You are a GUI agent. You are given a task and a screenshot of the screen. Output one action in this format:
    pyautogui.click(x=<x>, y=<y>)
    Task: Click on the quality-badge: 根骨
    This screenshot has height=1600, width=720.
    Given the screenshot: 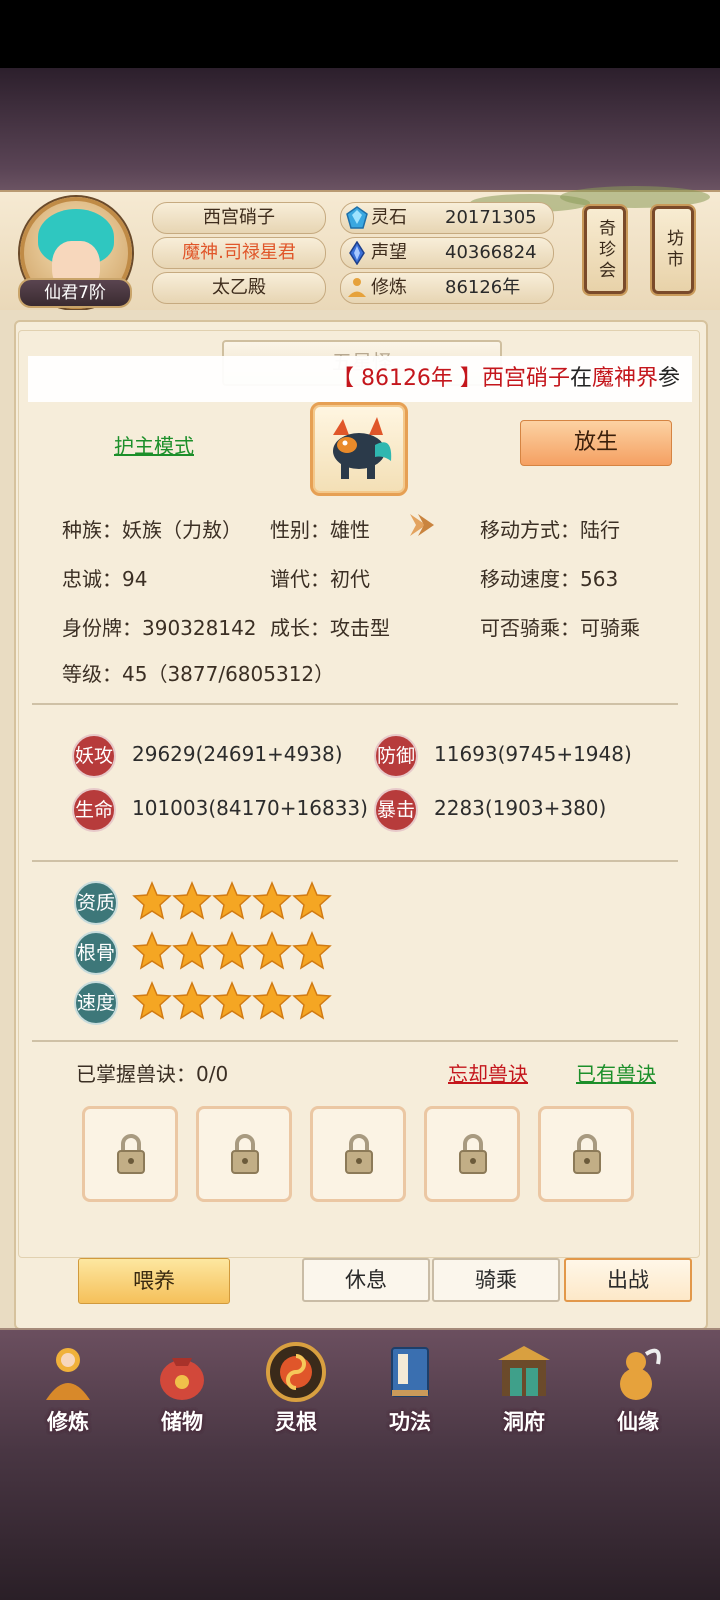 What is the action you would take?
    pyautogui.click(x=96, y=953)
    